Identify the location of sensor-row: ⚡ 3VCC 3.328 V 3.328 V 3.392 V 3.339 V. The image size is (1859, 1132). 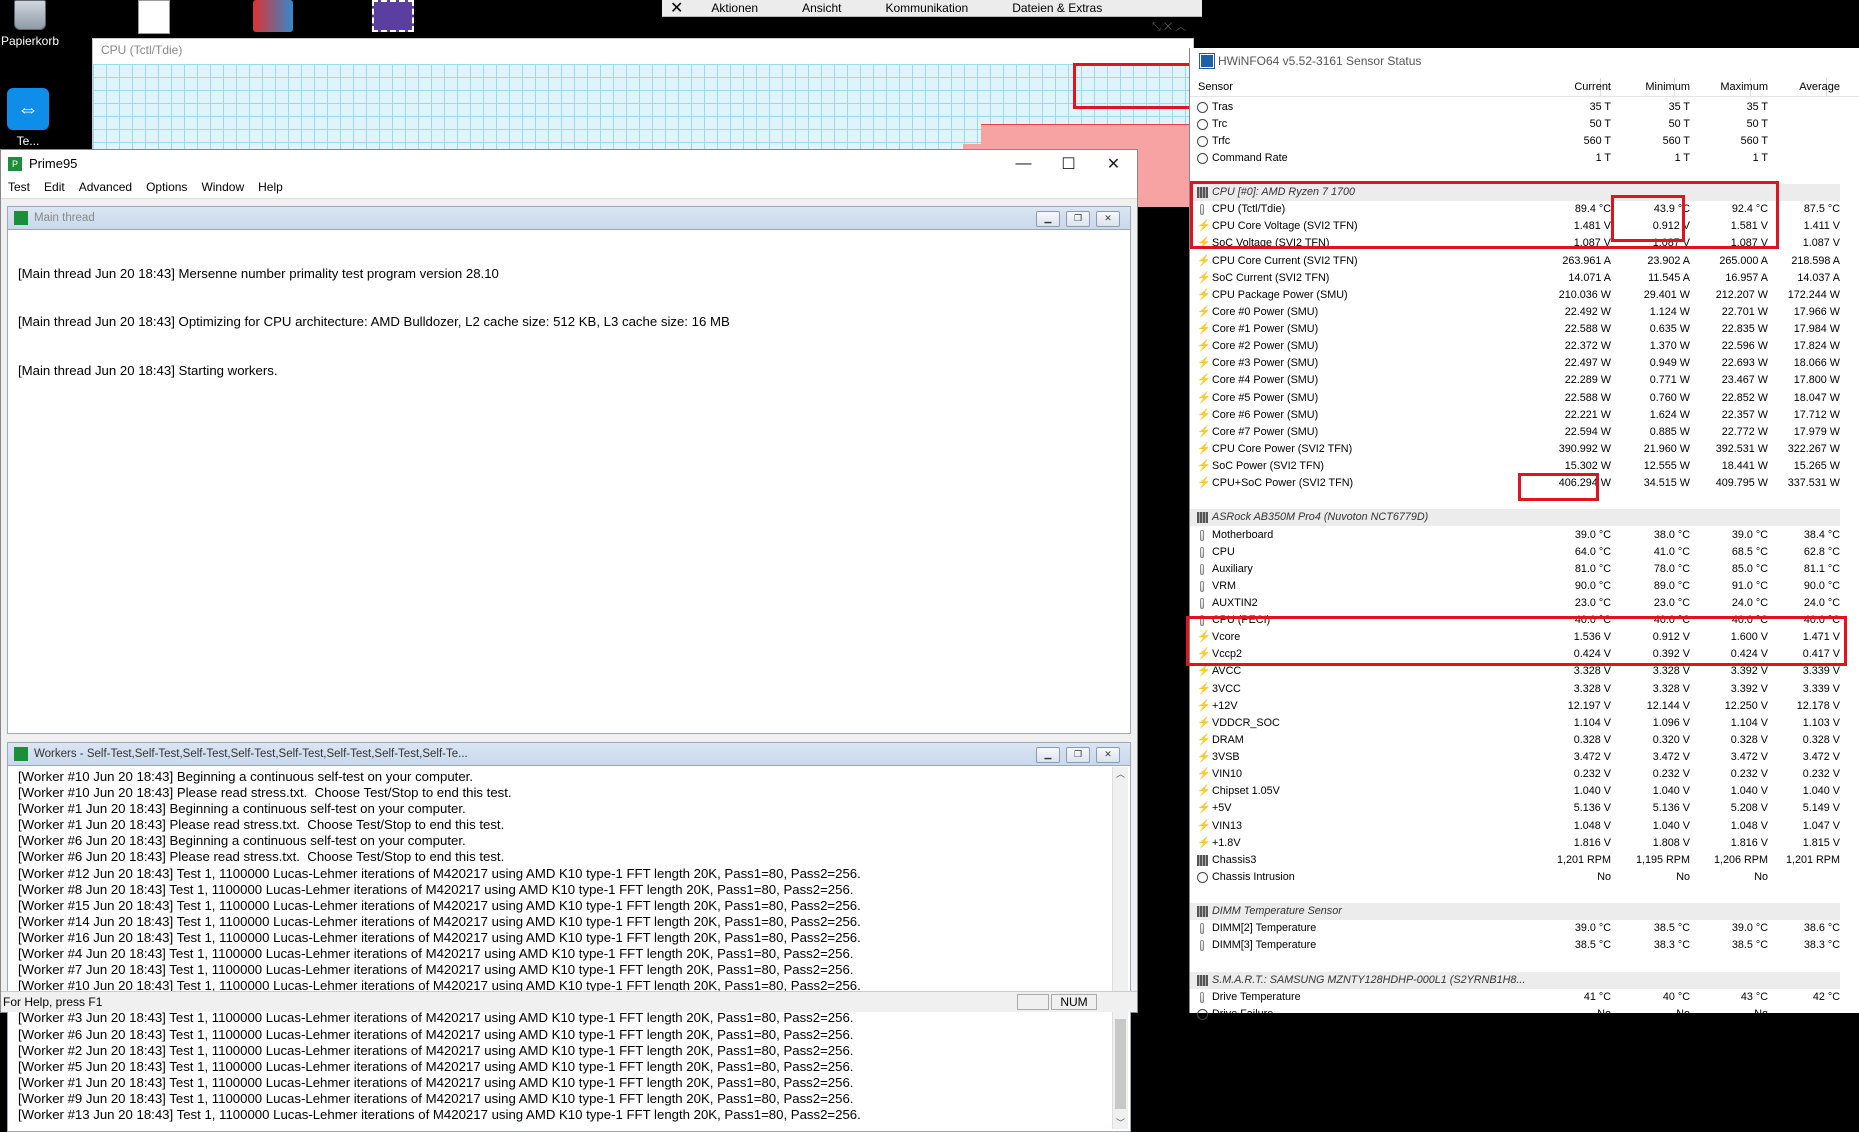
(1515, 689).